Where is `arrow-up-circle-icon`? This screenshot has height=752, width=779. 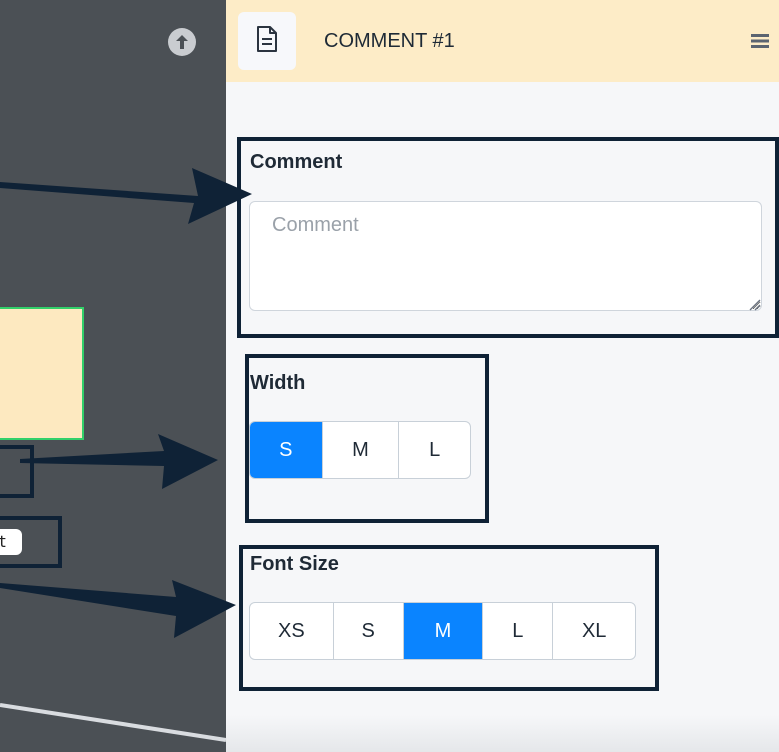 arrow-up-circle-icon is located at coordinates (182, 42).